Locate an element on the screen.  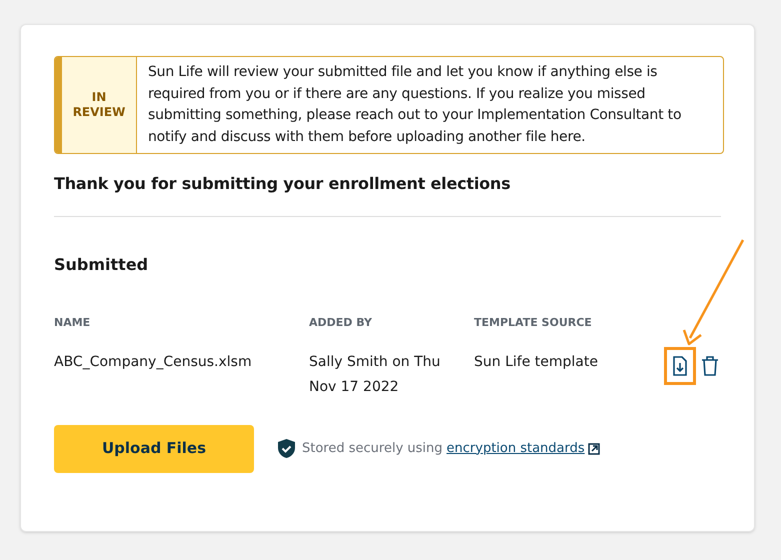
column-header: NAME is located at coordinates (73, 323).